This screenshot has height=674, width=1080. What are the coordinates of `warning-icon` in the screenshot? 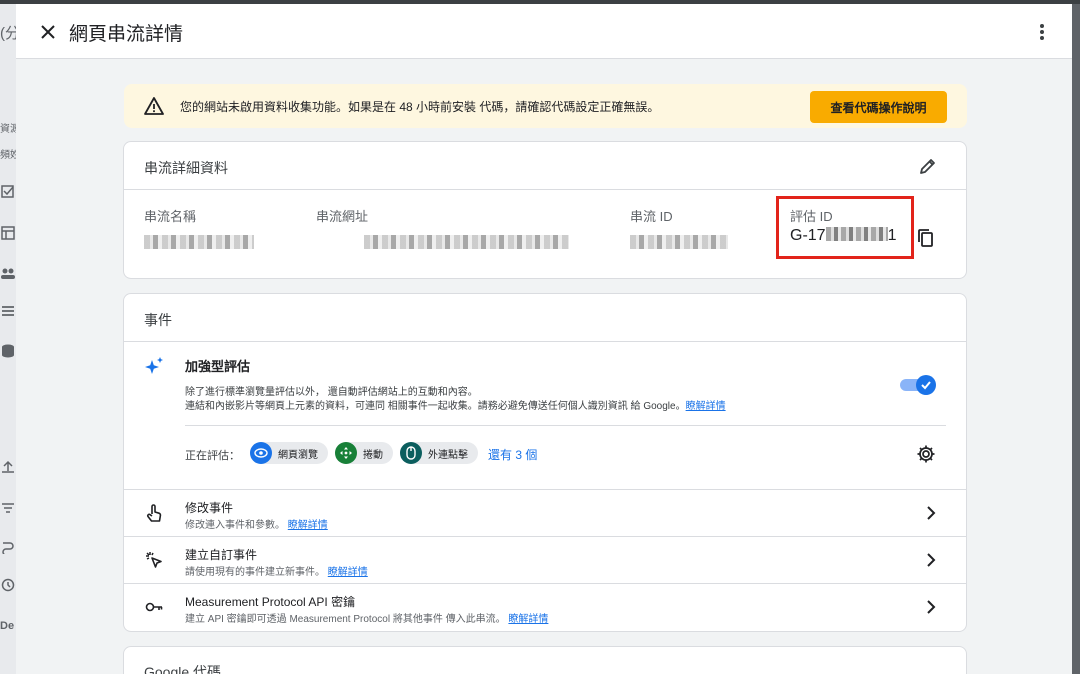 It's located at (154, 106).